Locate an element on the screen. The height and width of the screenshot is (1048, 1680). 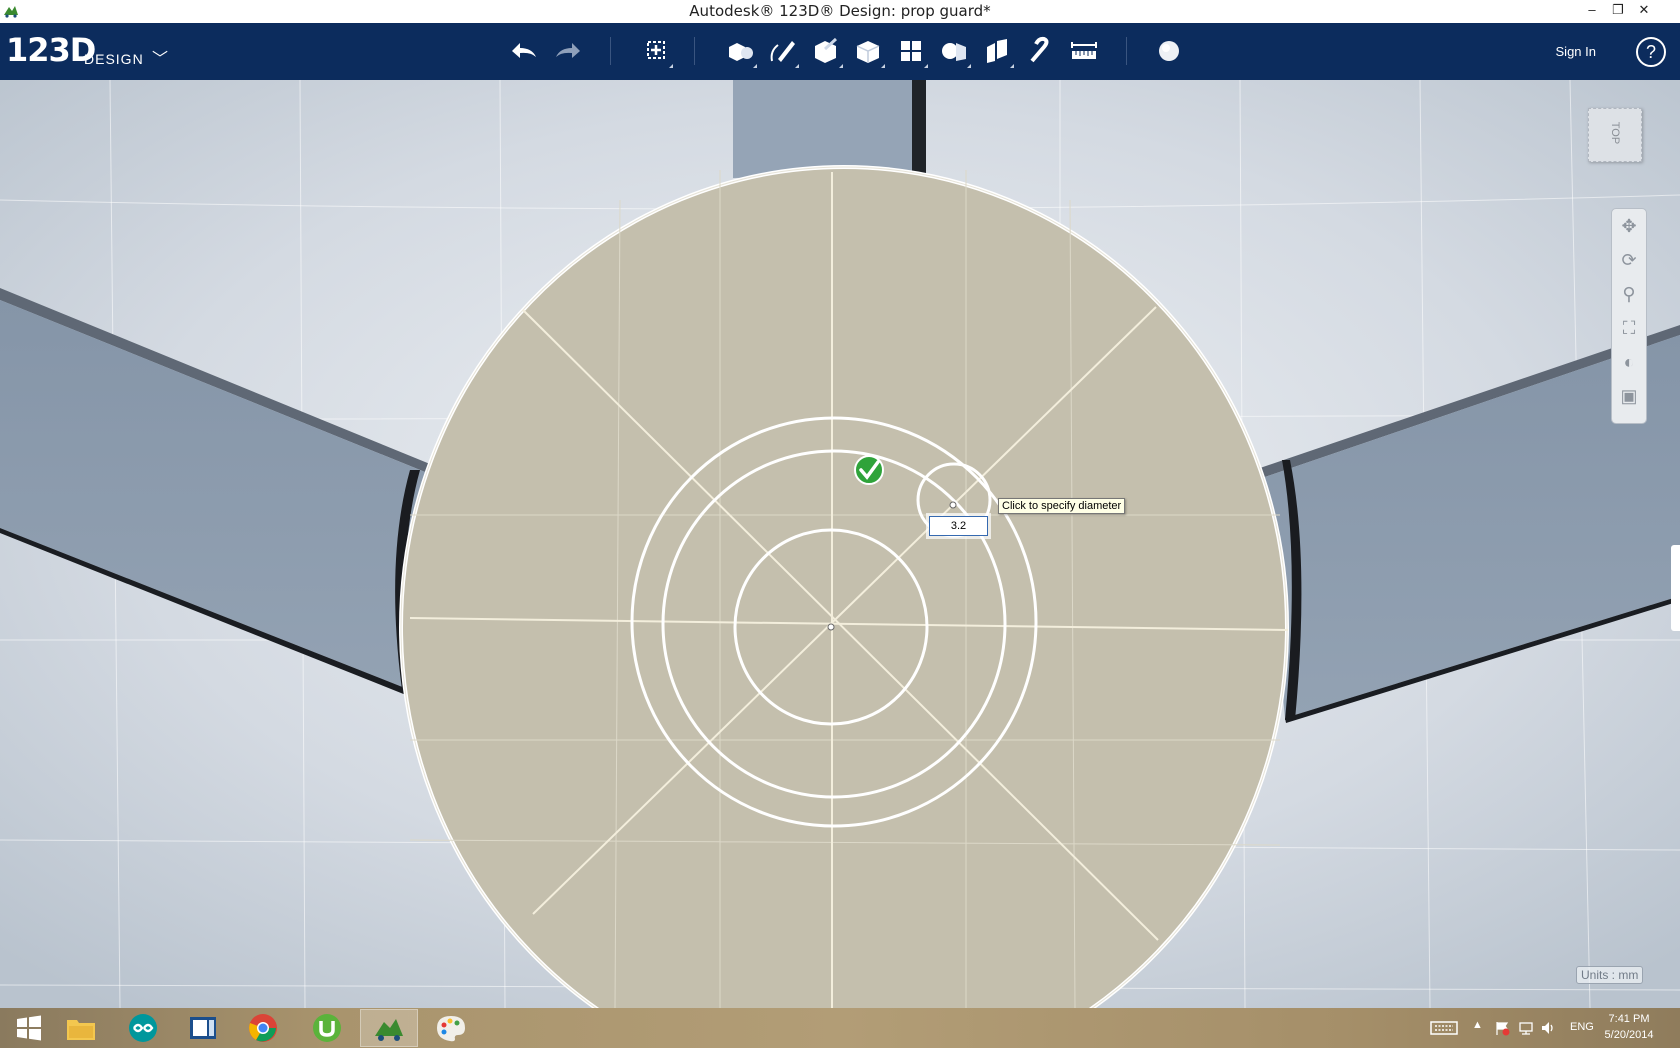
taskbar-paint is located at coordinates (451, 1028).